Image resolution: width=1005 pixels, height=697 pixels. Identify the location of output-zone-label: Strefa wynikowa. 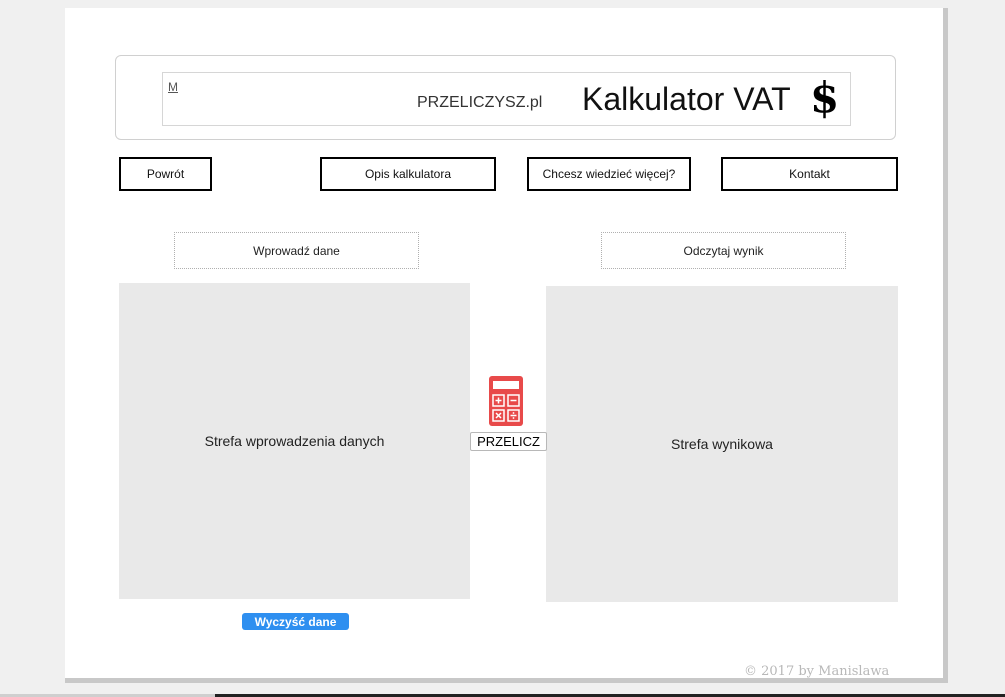
(722, 444).